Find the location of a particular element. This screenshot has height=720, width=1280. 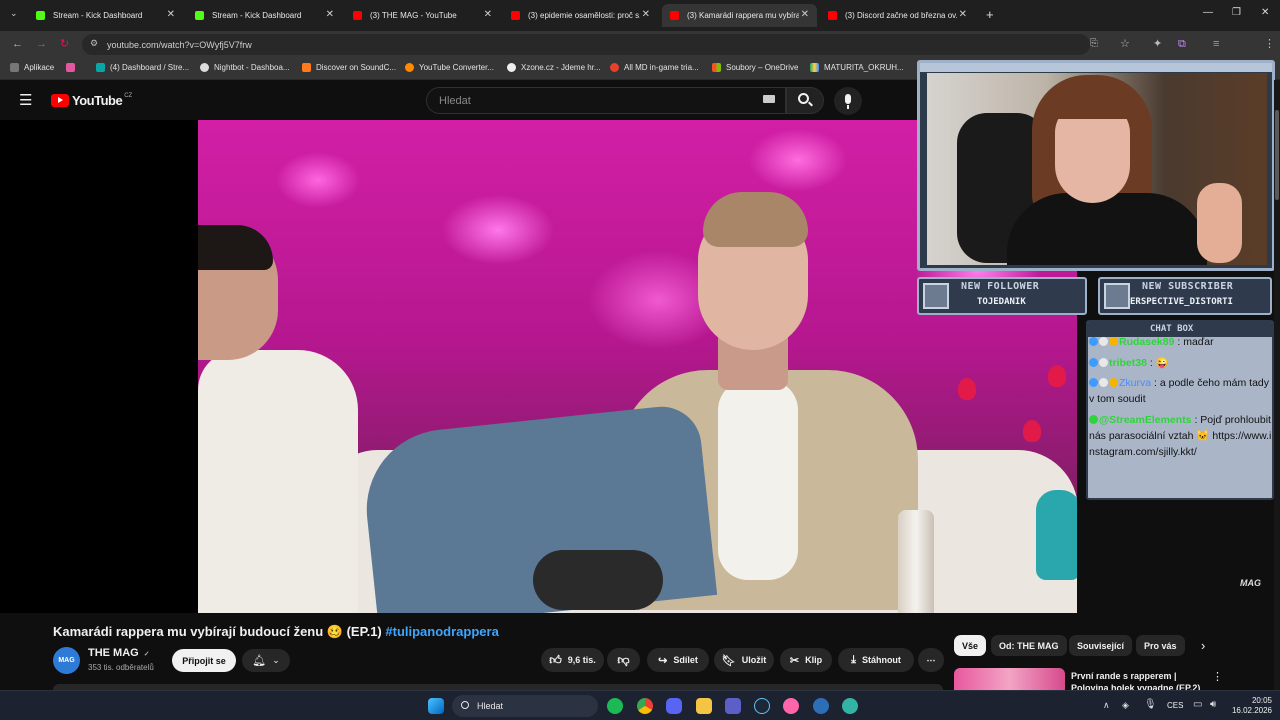

search-input: Hledat is located at coordinates (606, 100).